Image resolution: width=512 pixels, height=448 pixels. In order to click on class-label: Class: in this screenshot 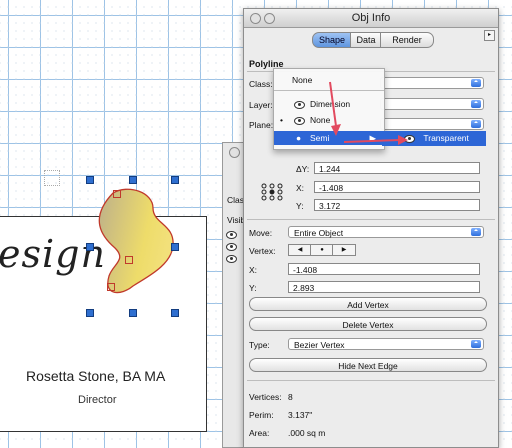, I will do `click(261, 84)`.